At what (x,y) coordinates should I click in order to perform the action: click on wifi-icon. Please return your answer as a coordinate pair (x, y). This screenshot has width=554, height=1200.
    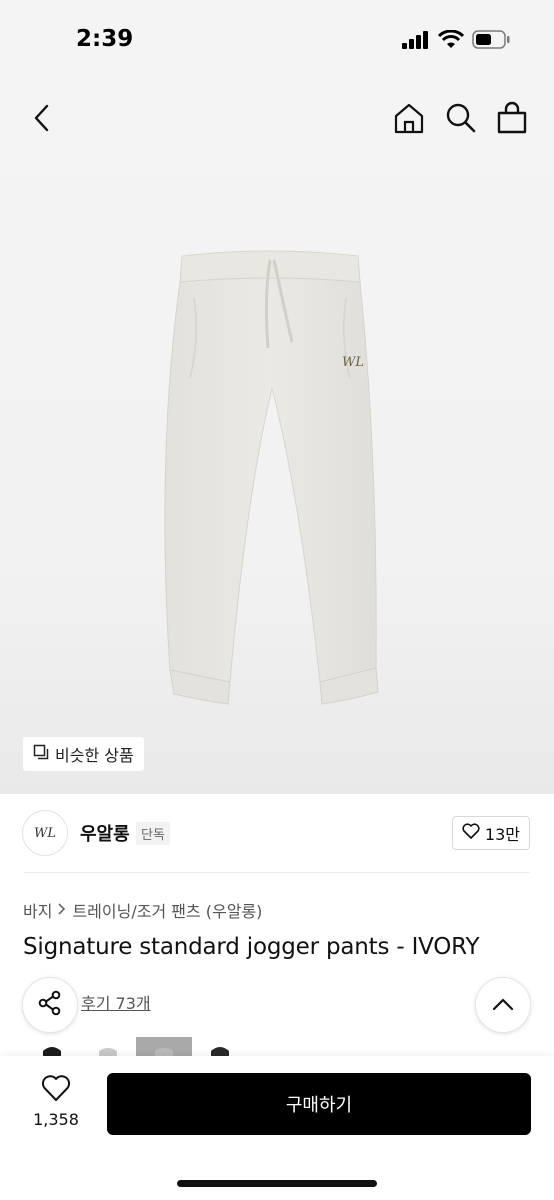
    Looking at the image, I should click on (451, 41).